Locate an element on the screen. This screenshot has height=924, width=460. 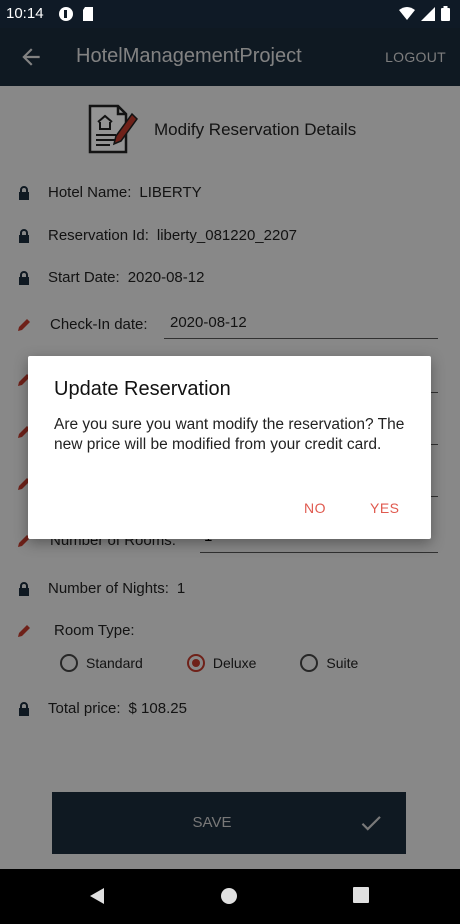
dialog-yes-button: YES is located at coordinates (385, 508).